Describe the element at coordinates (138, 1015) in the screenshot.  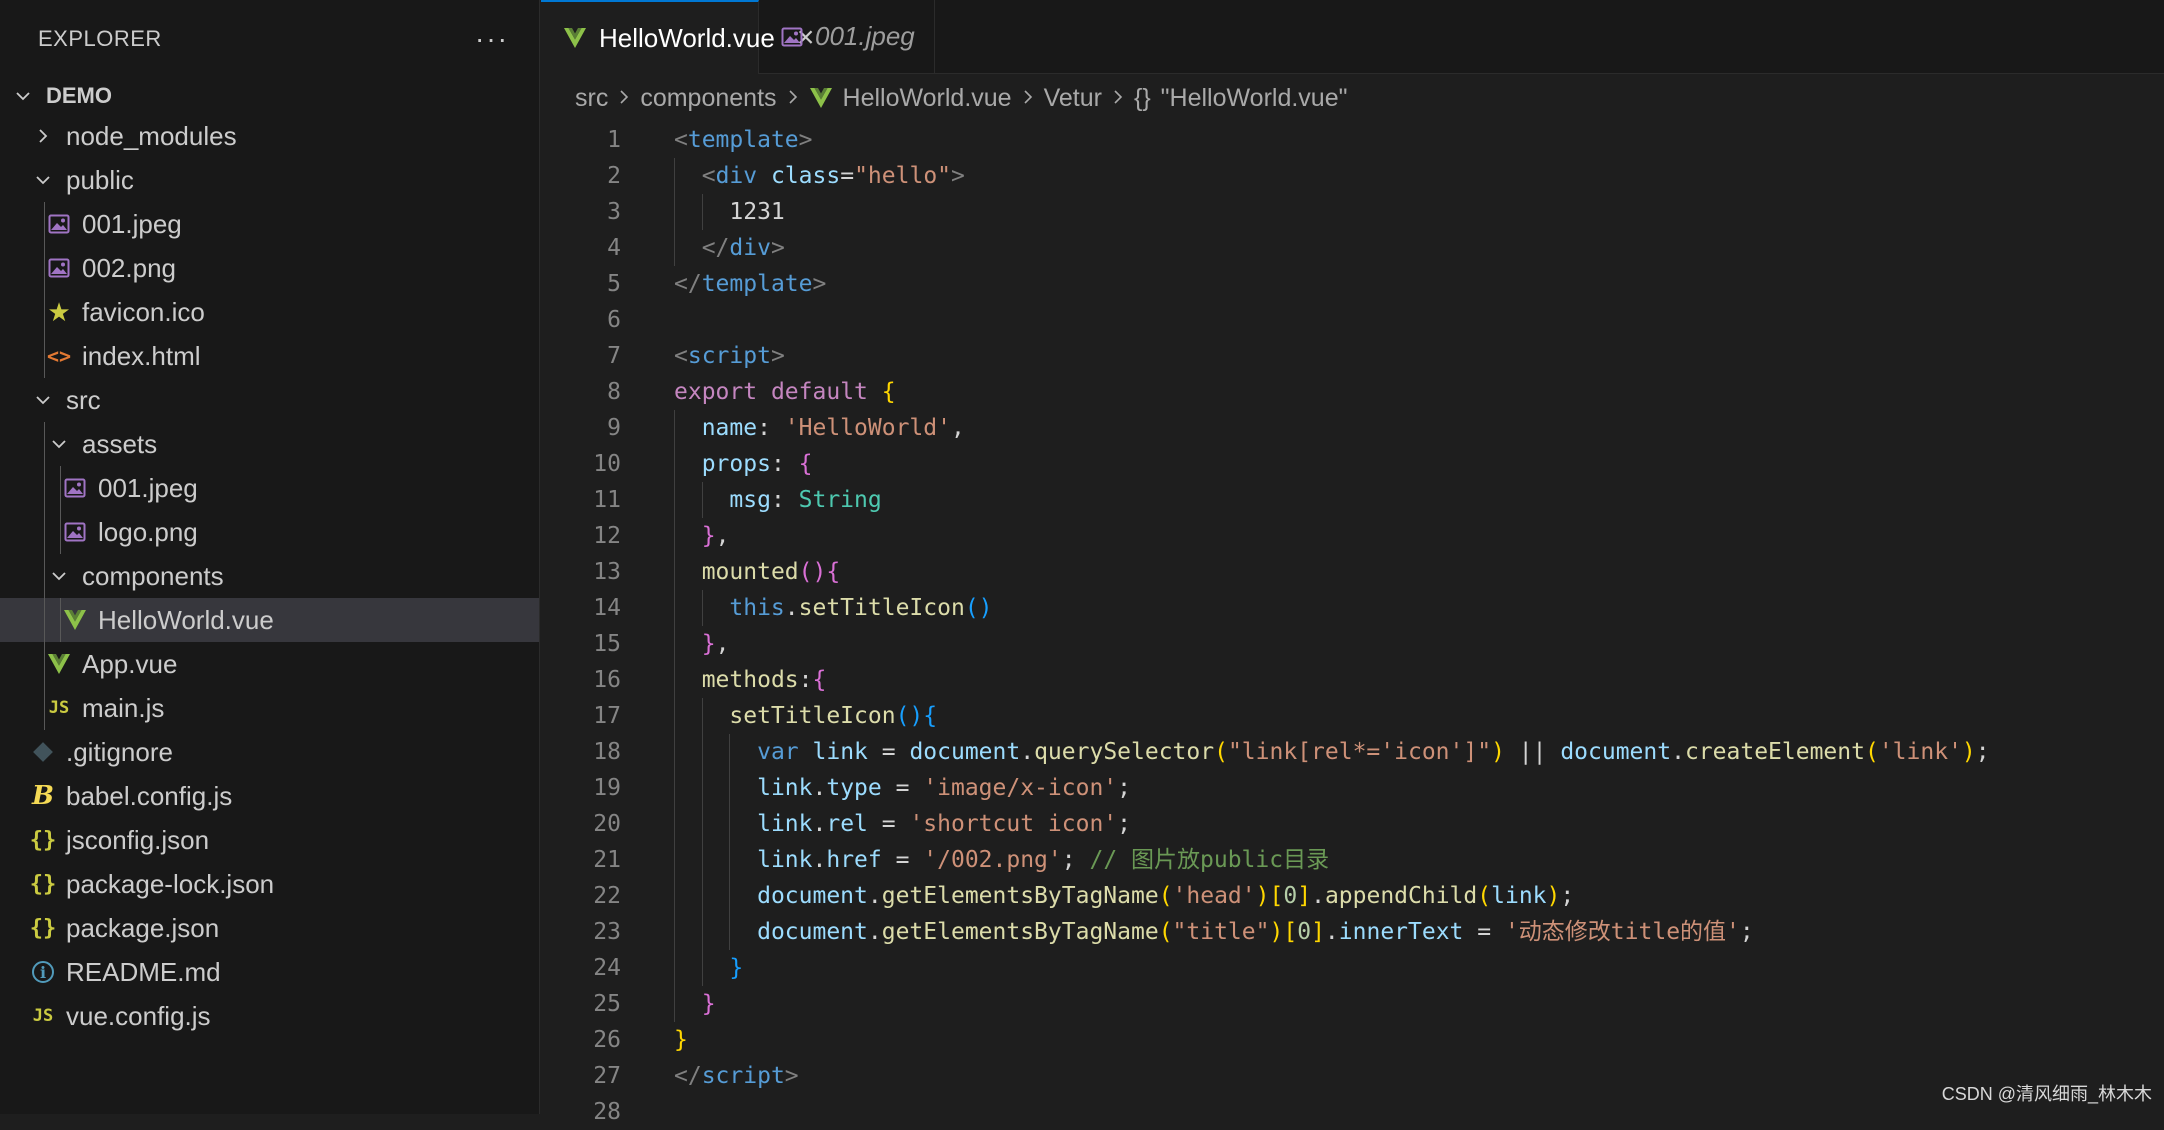
I see `tree-item-label: vue.config.js` at that location.